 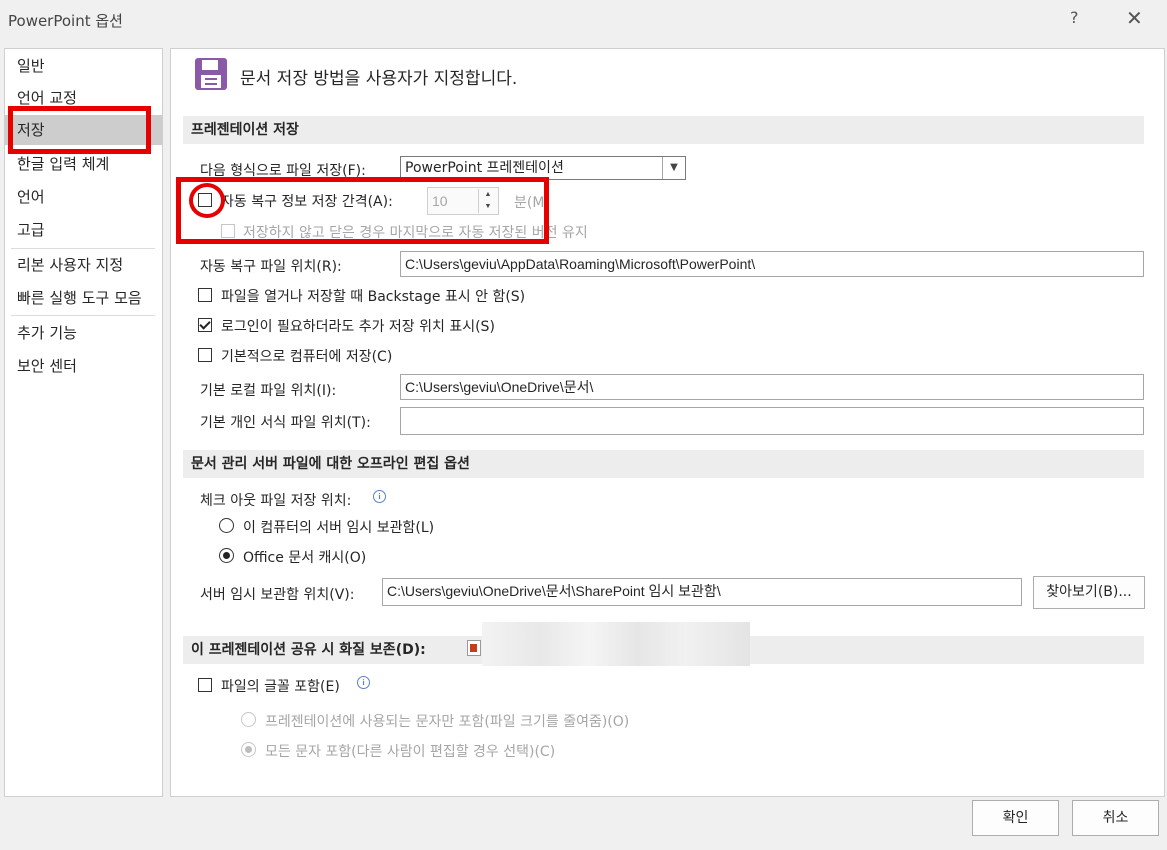 What do you see at coordinates (205, 685) in the screenshot?
I see `embed-fonts-checkbox` at bounding box center [205, 685].